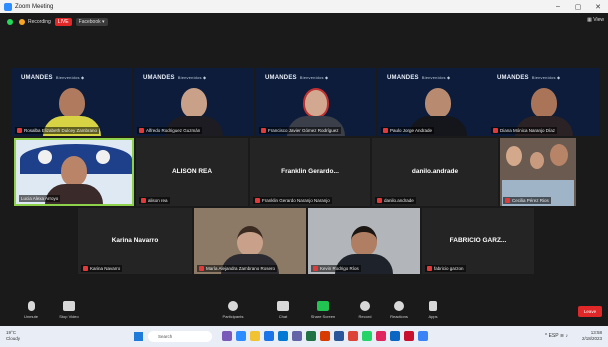 This screenshot has width=608, height=347. I want to click on powerpoint-icon, so click(325, 336).